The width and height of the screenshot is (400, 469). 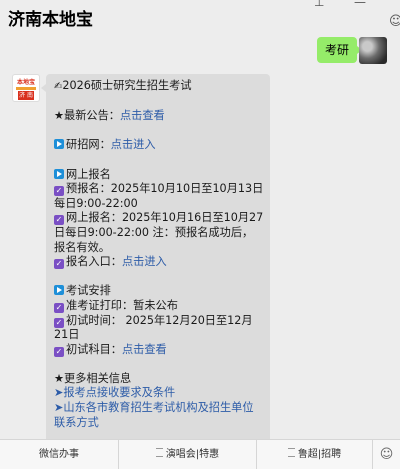 What do you see at coordinates (87, 116) in the screenshot?
I see `notice-label: ★最新公告：` at bounding box center [87, 116].